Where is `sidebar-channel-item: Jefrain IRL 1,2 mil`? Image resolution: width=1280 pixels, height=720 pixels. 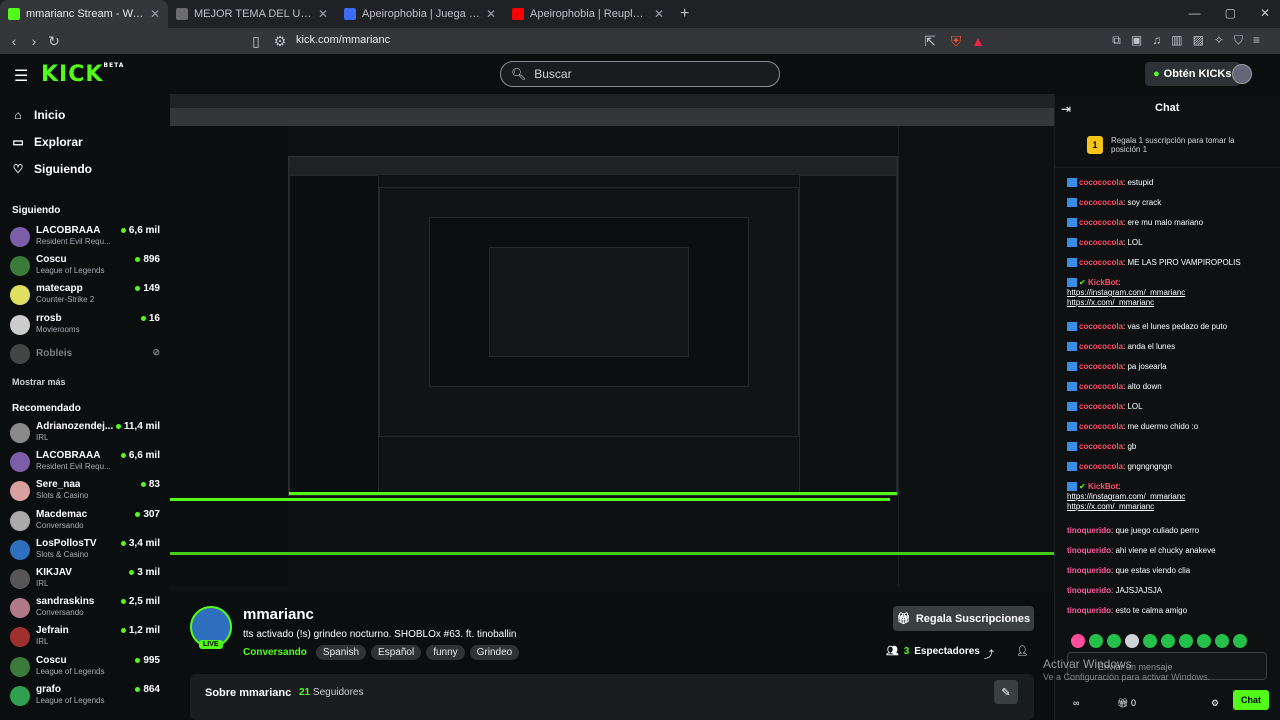 sidebar-channel-item: Jefrain IRL 1,2 mil is located at coordinates (85, 637).